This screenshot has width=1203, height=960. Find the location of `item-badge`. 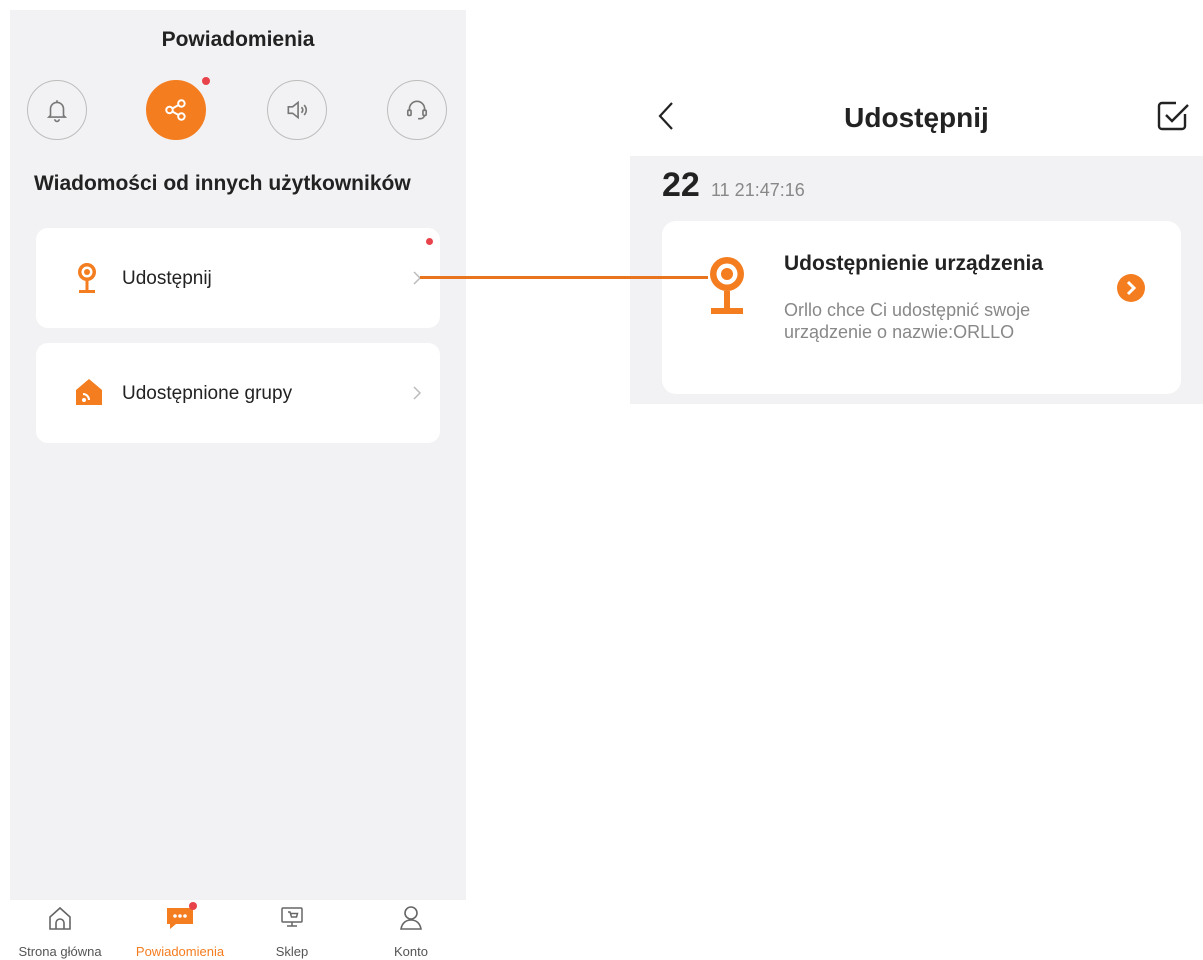

item-badge is located at coordinates (429, 241).